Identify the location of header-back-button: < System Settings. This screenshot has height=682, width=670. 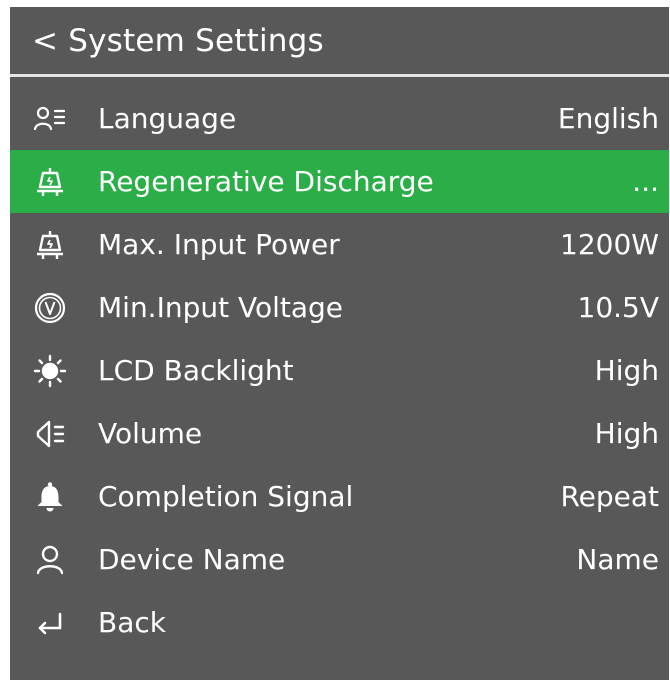
(339, 40).